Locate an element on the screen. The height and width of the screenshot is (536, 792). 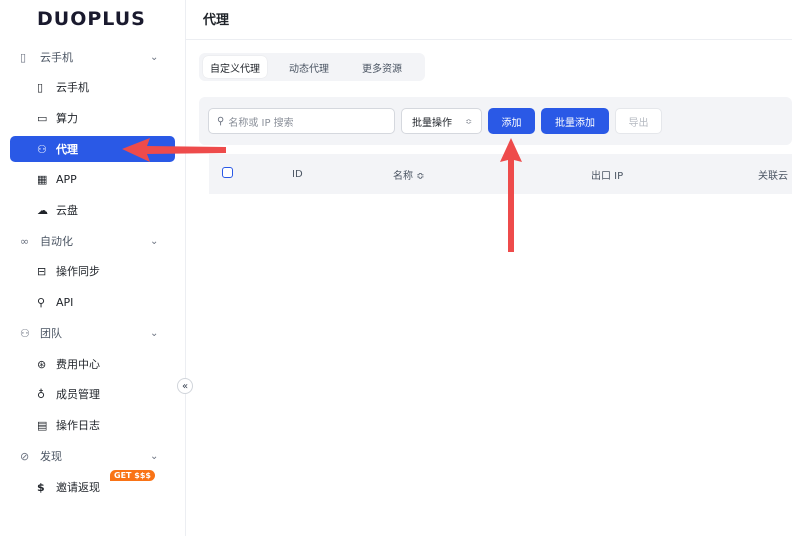
sidebar-item-label: API is located at coordinates (65, 302).